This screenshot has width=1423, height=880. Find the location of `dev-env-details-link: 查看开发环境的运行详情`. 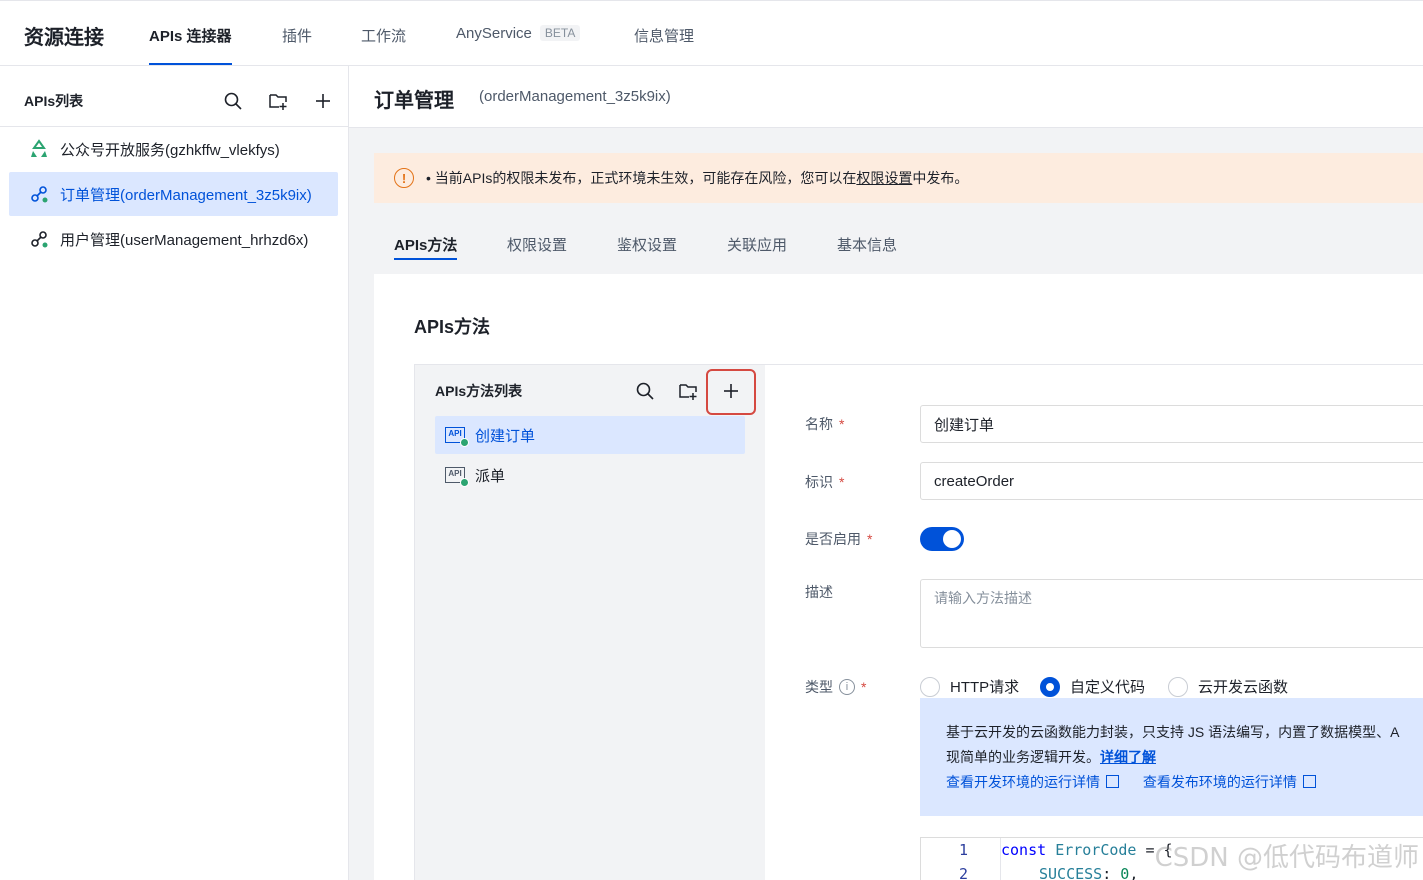

dev-env-details-link: 查看开发环境的运行详情 is located at coordinates (1032, 782).